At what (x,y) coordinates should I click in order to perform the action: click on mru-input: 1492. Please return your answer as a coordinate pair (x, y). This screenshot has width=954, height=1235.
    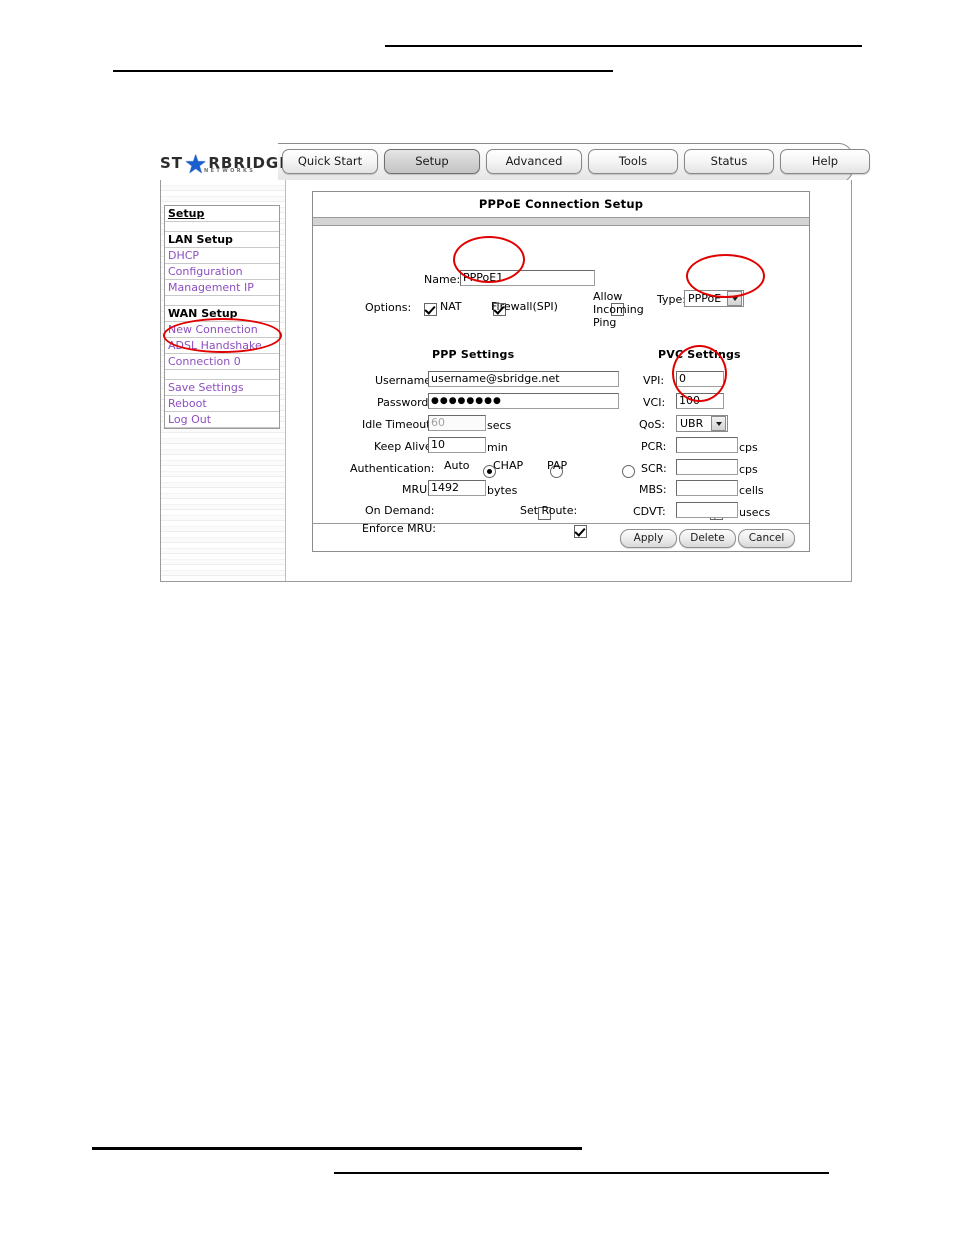
    Looking at the image, I should click on (457, 488).